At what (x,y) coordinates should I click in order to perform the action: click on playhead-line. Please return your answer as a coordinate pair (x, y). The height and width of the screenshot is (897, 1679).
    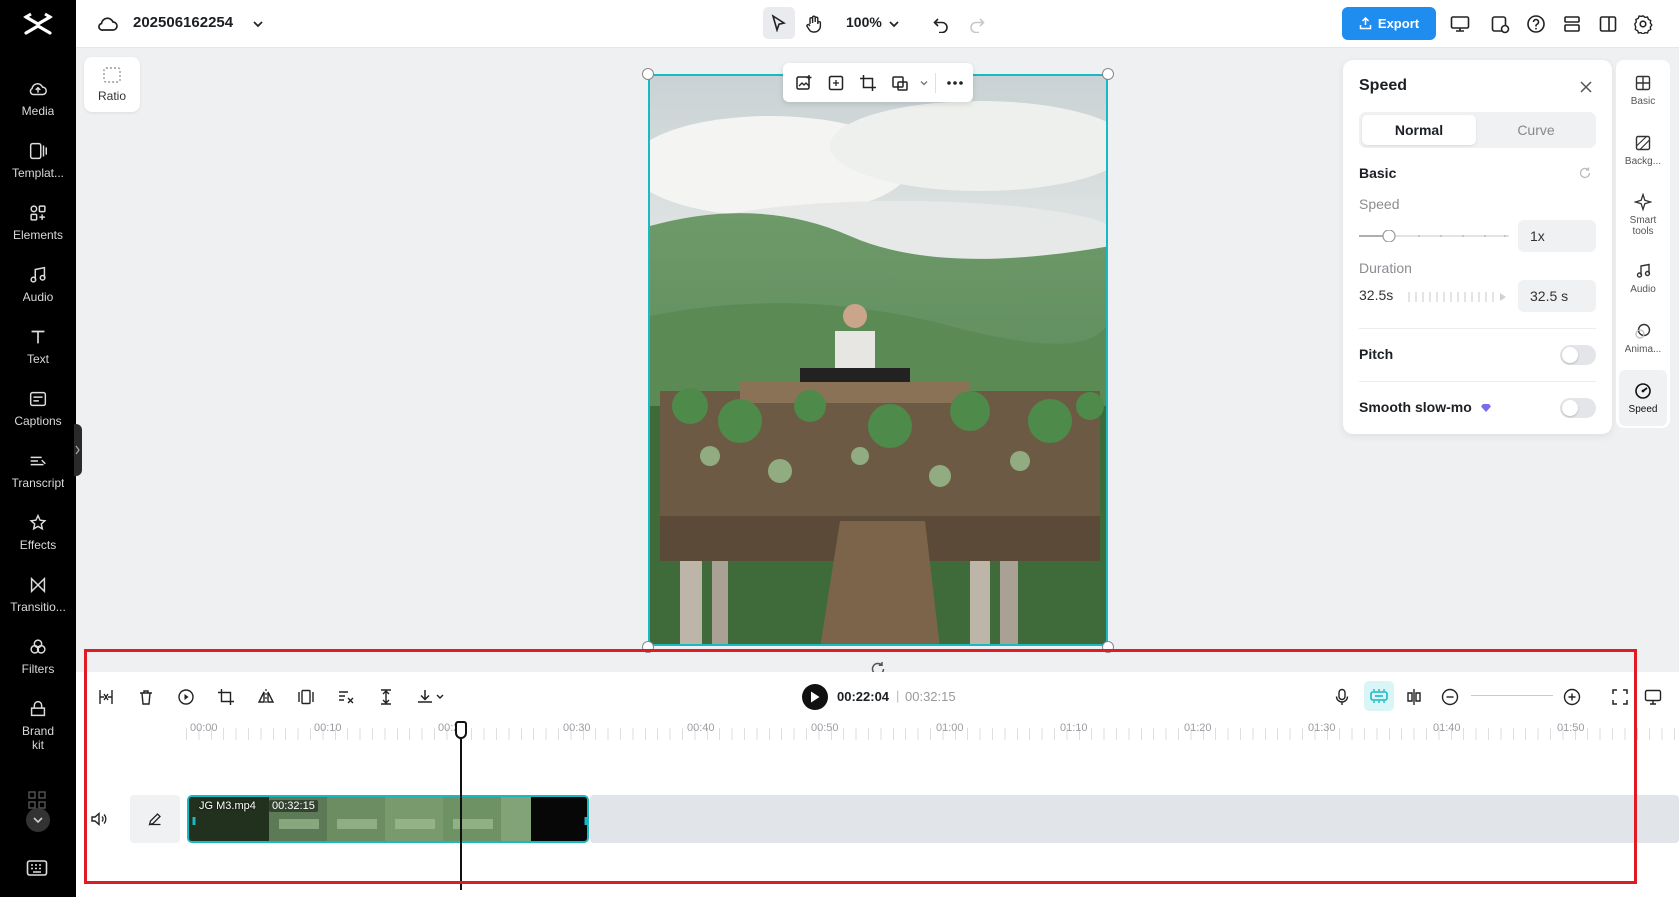
    Looking at the image, I should click on (461, 806).